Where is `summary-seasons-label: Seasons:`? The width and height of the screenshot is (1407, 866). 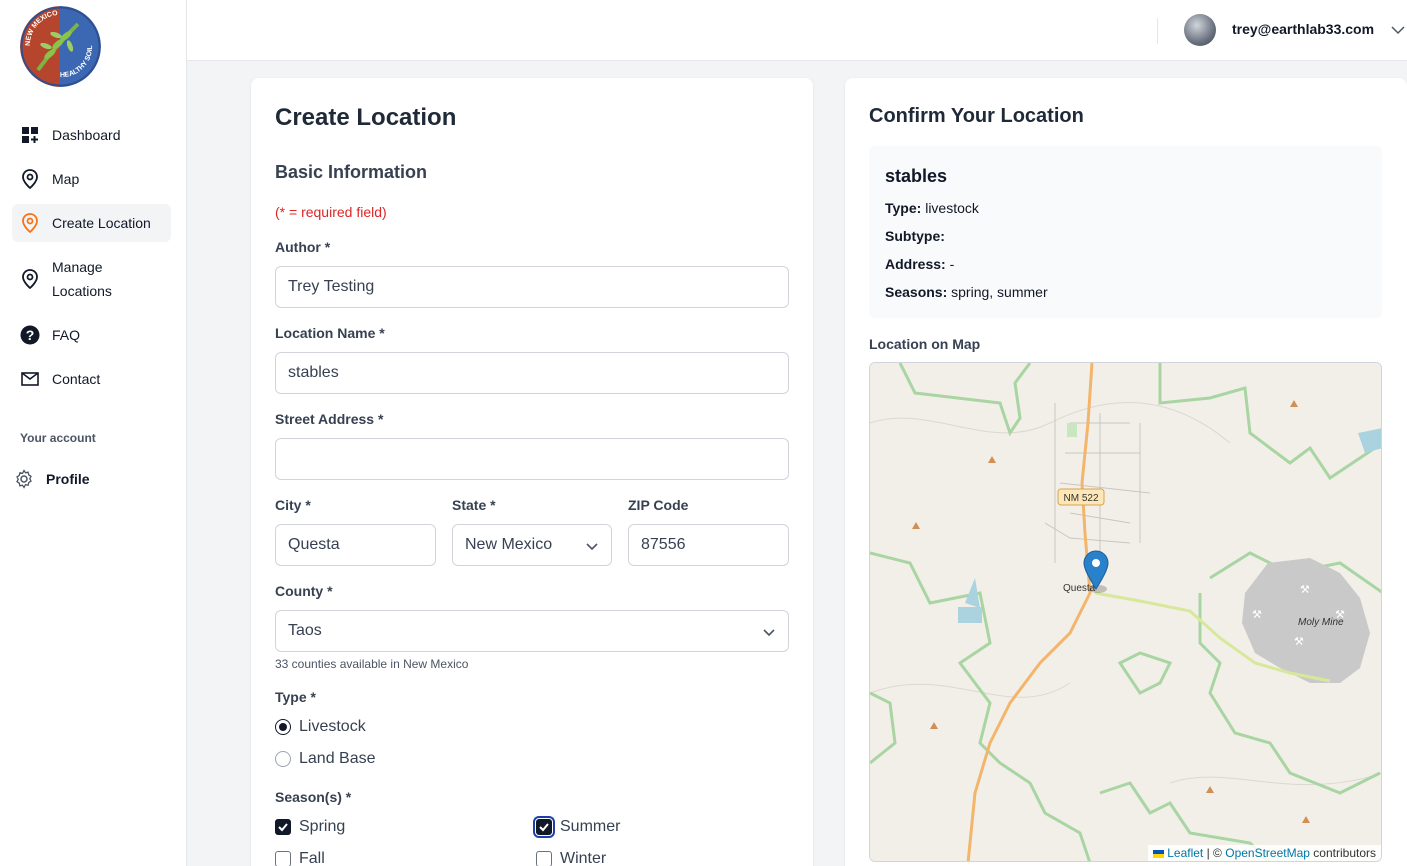
summary-seasons-label: Seasons: is located at coordinates (916, 292).